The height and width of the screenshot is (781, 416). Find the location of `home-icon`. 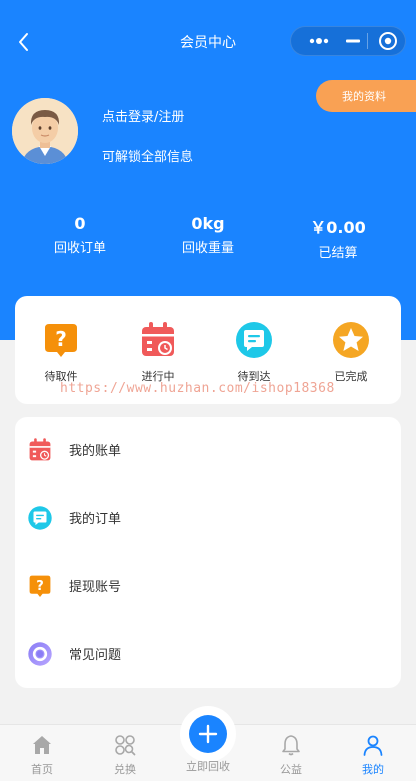

home-icon is located at coordinates (42, 745).